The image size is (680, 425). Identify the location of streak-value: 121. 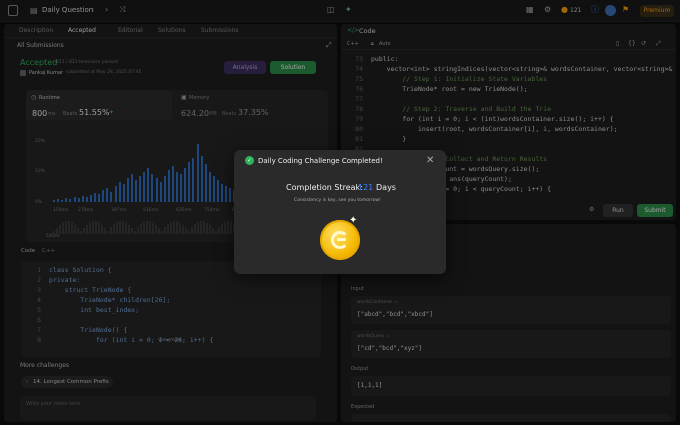
(366, 187).